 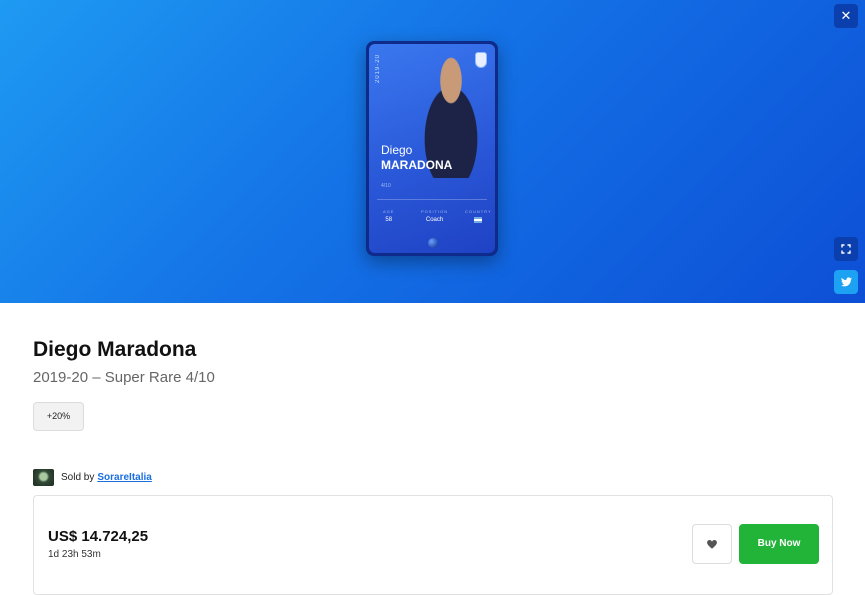 What do you see at coordinates (124, 377) in the screenshot?
I see `card-subtitle: 2019-20 – Super Rare 4/10` at bounding box center [124, 377].